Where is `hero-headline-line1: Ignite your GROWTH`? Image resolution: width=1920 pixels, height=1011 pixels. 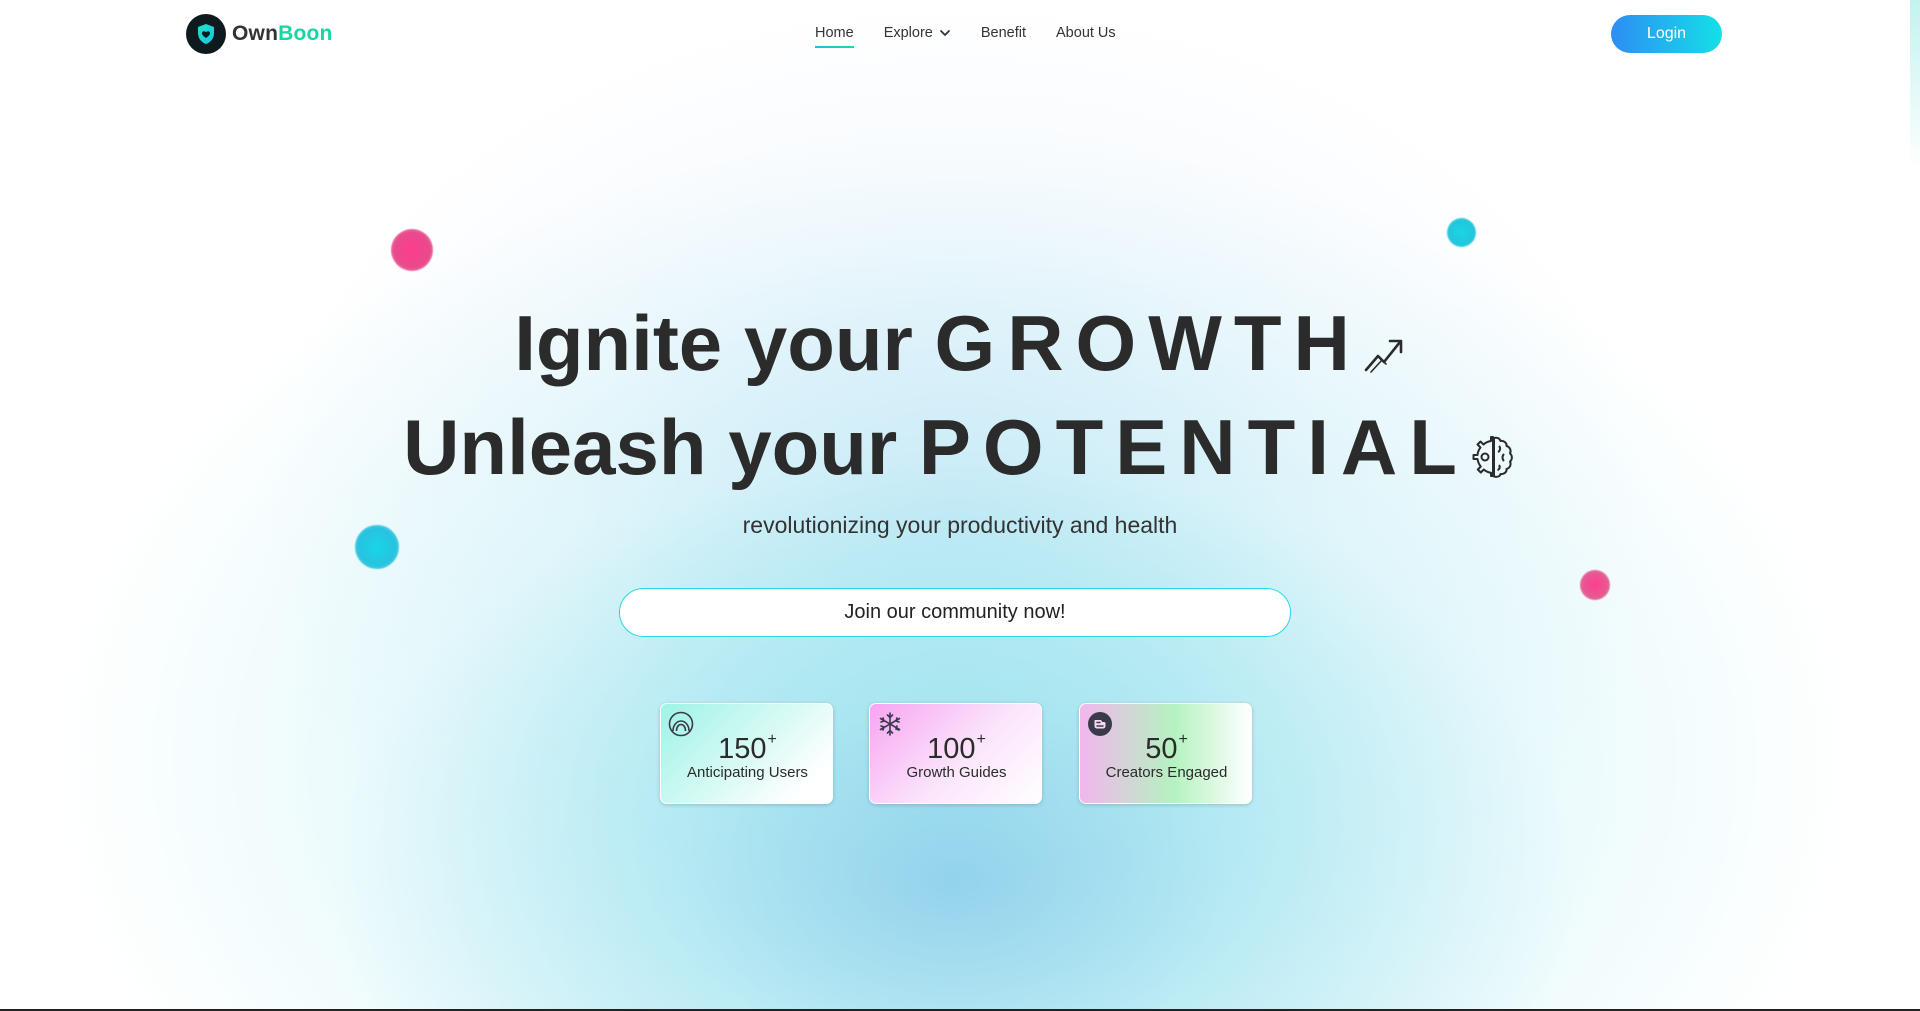 hero-headline-line1: Ignite your GROWTH is located at coordinates (960, 346).